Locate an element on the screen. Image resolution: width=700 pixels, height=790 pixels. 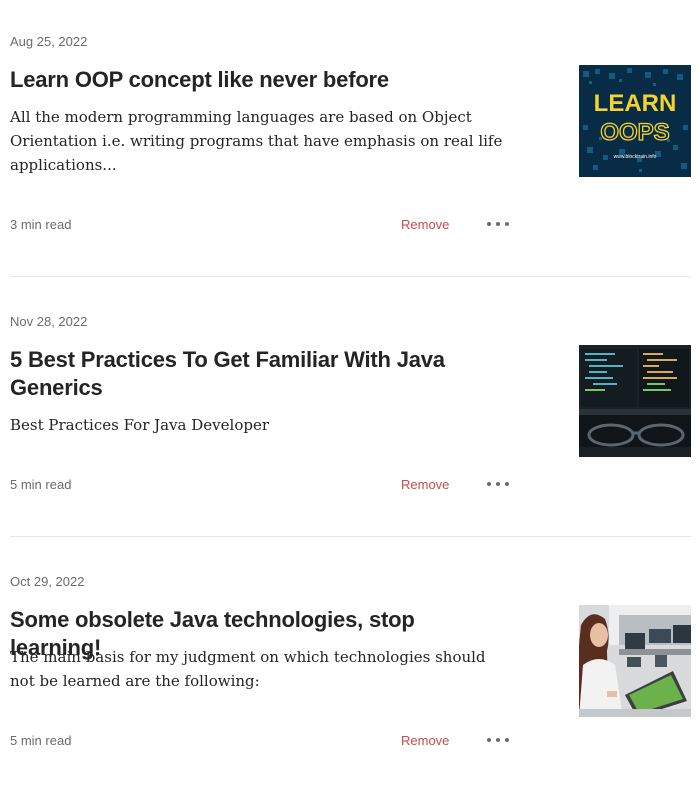
thumb-caption: www.blocktrain.info is located at coordinates (635, 157).